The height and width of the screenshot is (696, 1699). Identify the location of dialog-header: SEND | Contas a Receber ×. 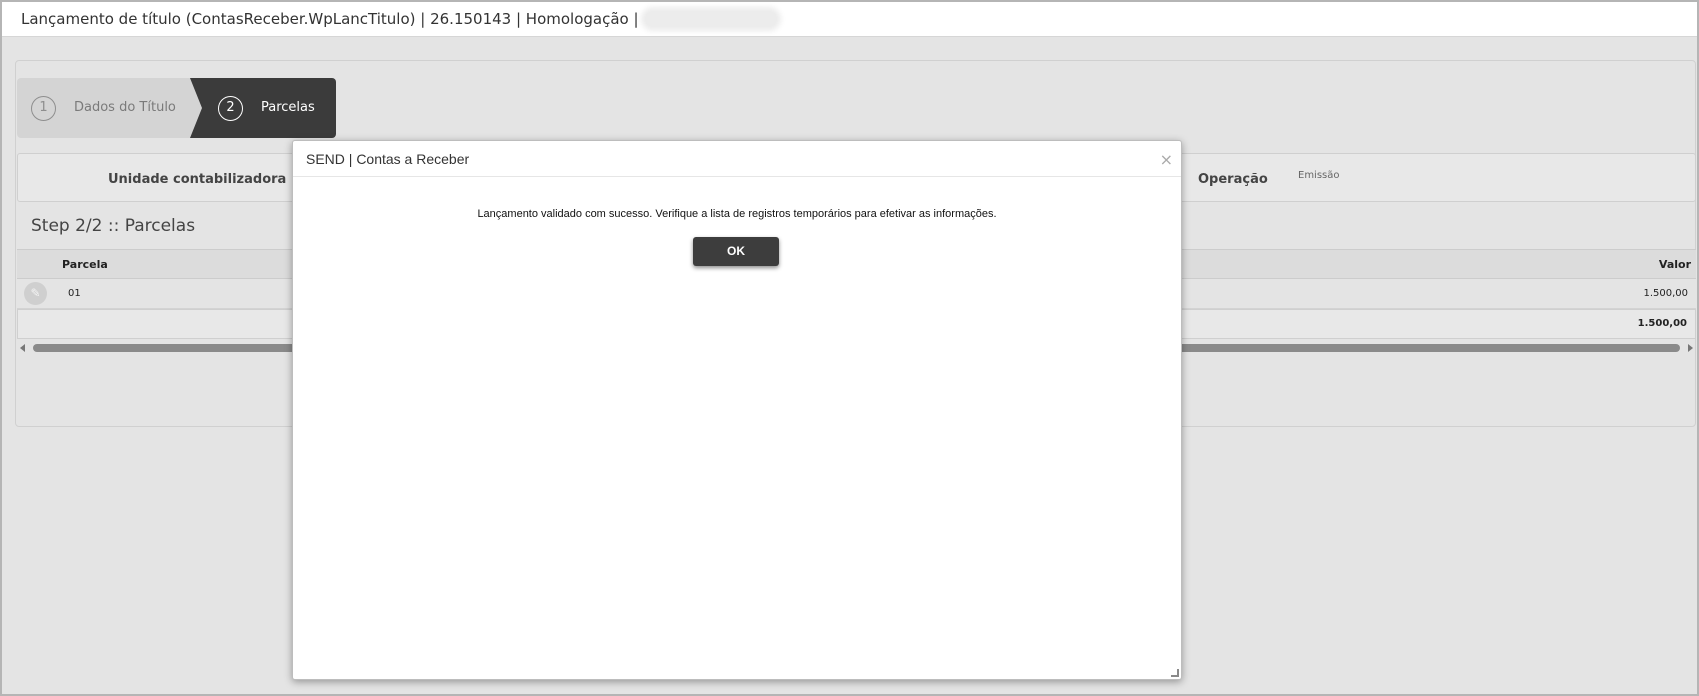
(737, 159).